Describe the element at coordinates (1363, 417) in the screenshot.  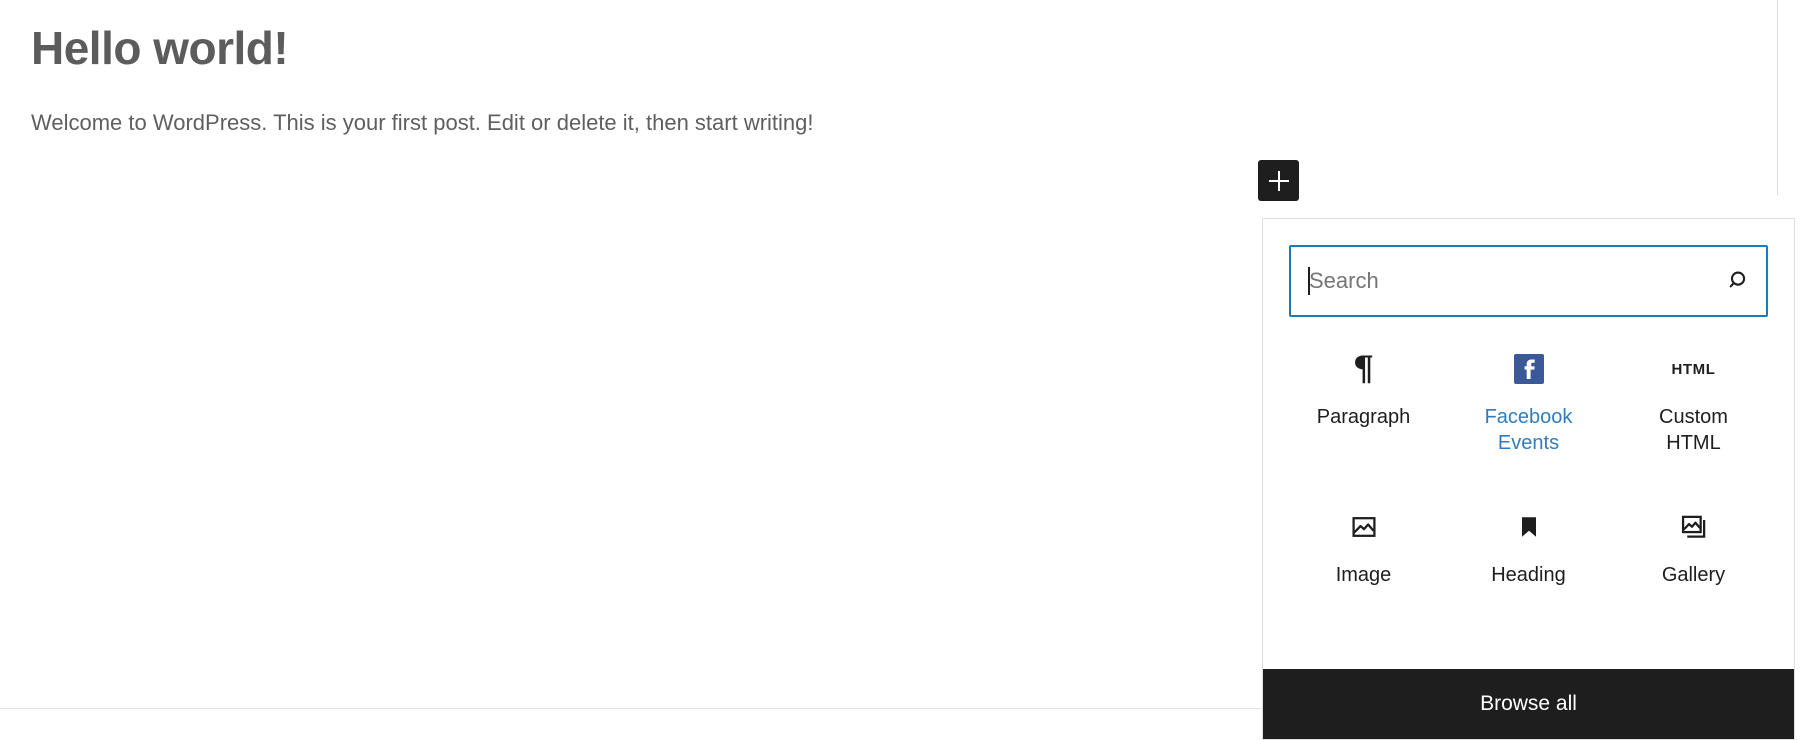
I see `block-item-label: Paragraph` at that location.